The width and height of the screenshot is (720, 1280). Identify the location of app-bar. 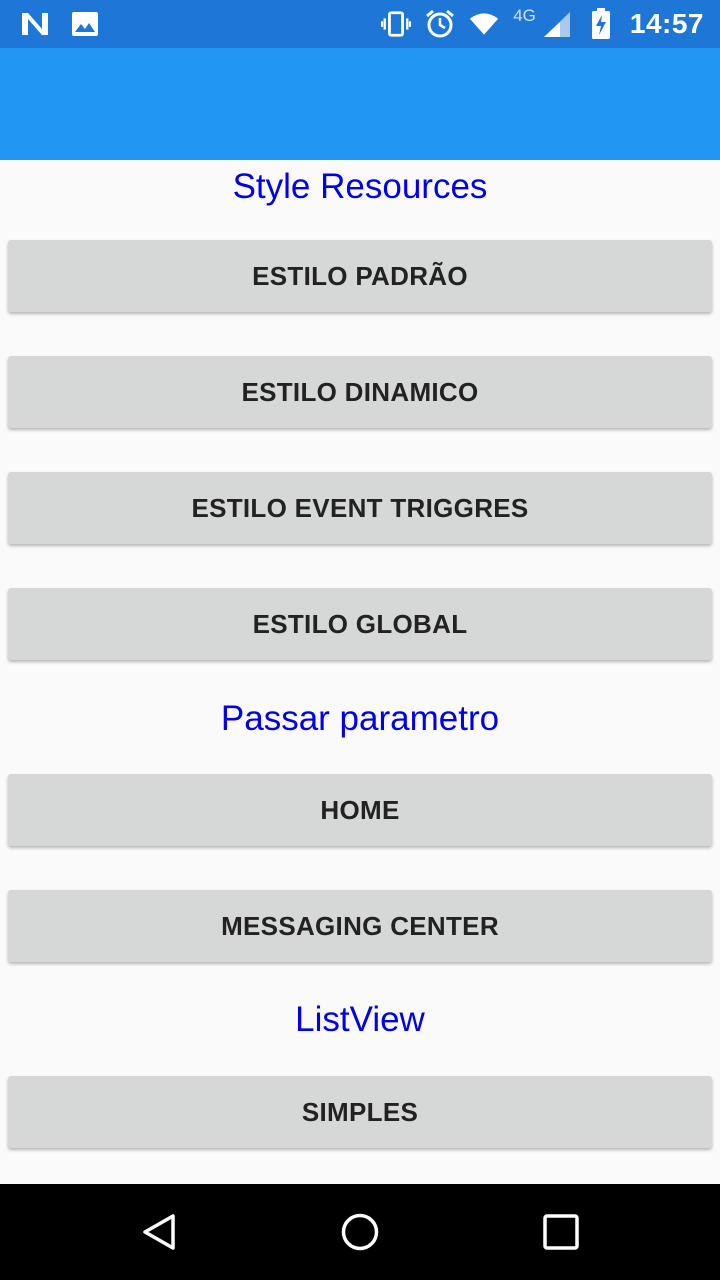
(360, 104).